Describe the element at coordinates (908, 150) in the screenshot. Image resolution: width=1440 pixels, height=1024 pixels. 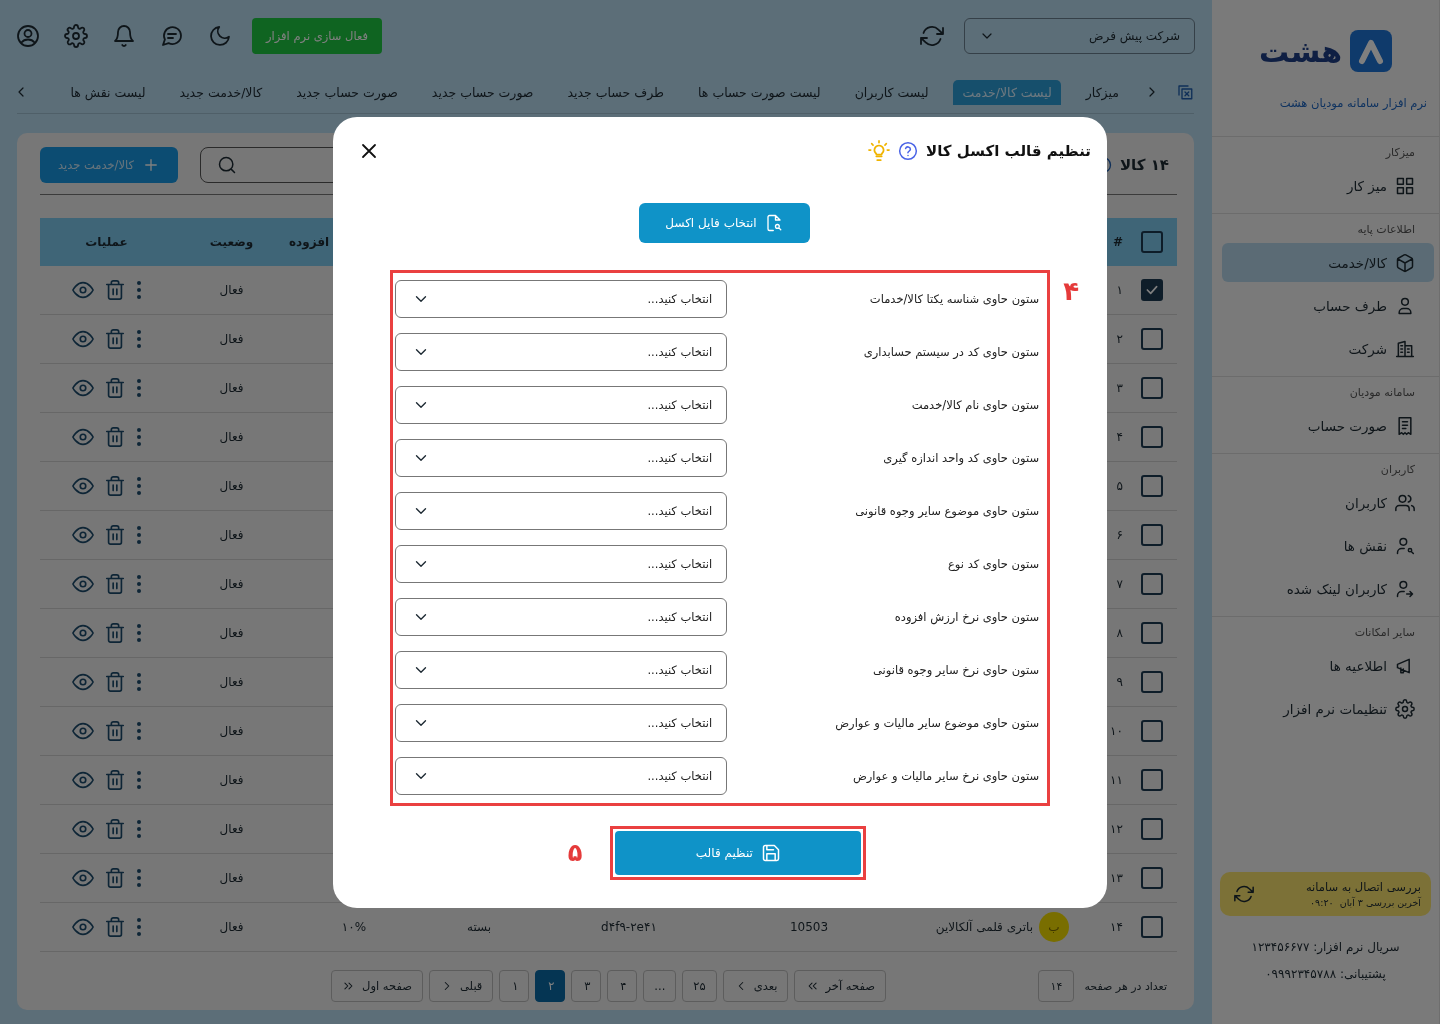
I see `help-icon` at that location.